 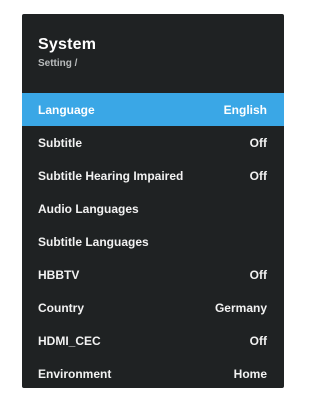 What do you see at coordinates (240, 307) in the screenshot?
I see `menu-item-value: Germany` at bounding box center [240, 307].